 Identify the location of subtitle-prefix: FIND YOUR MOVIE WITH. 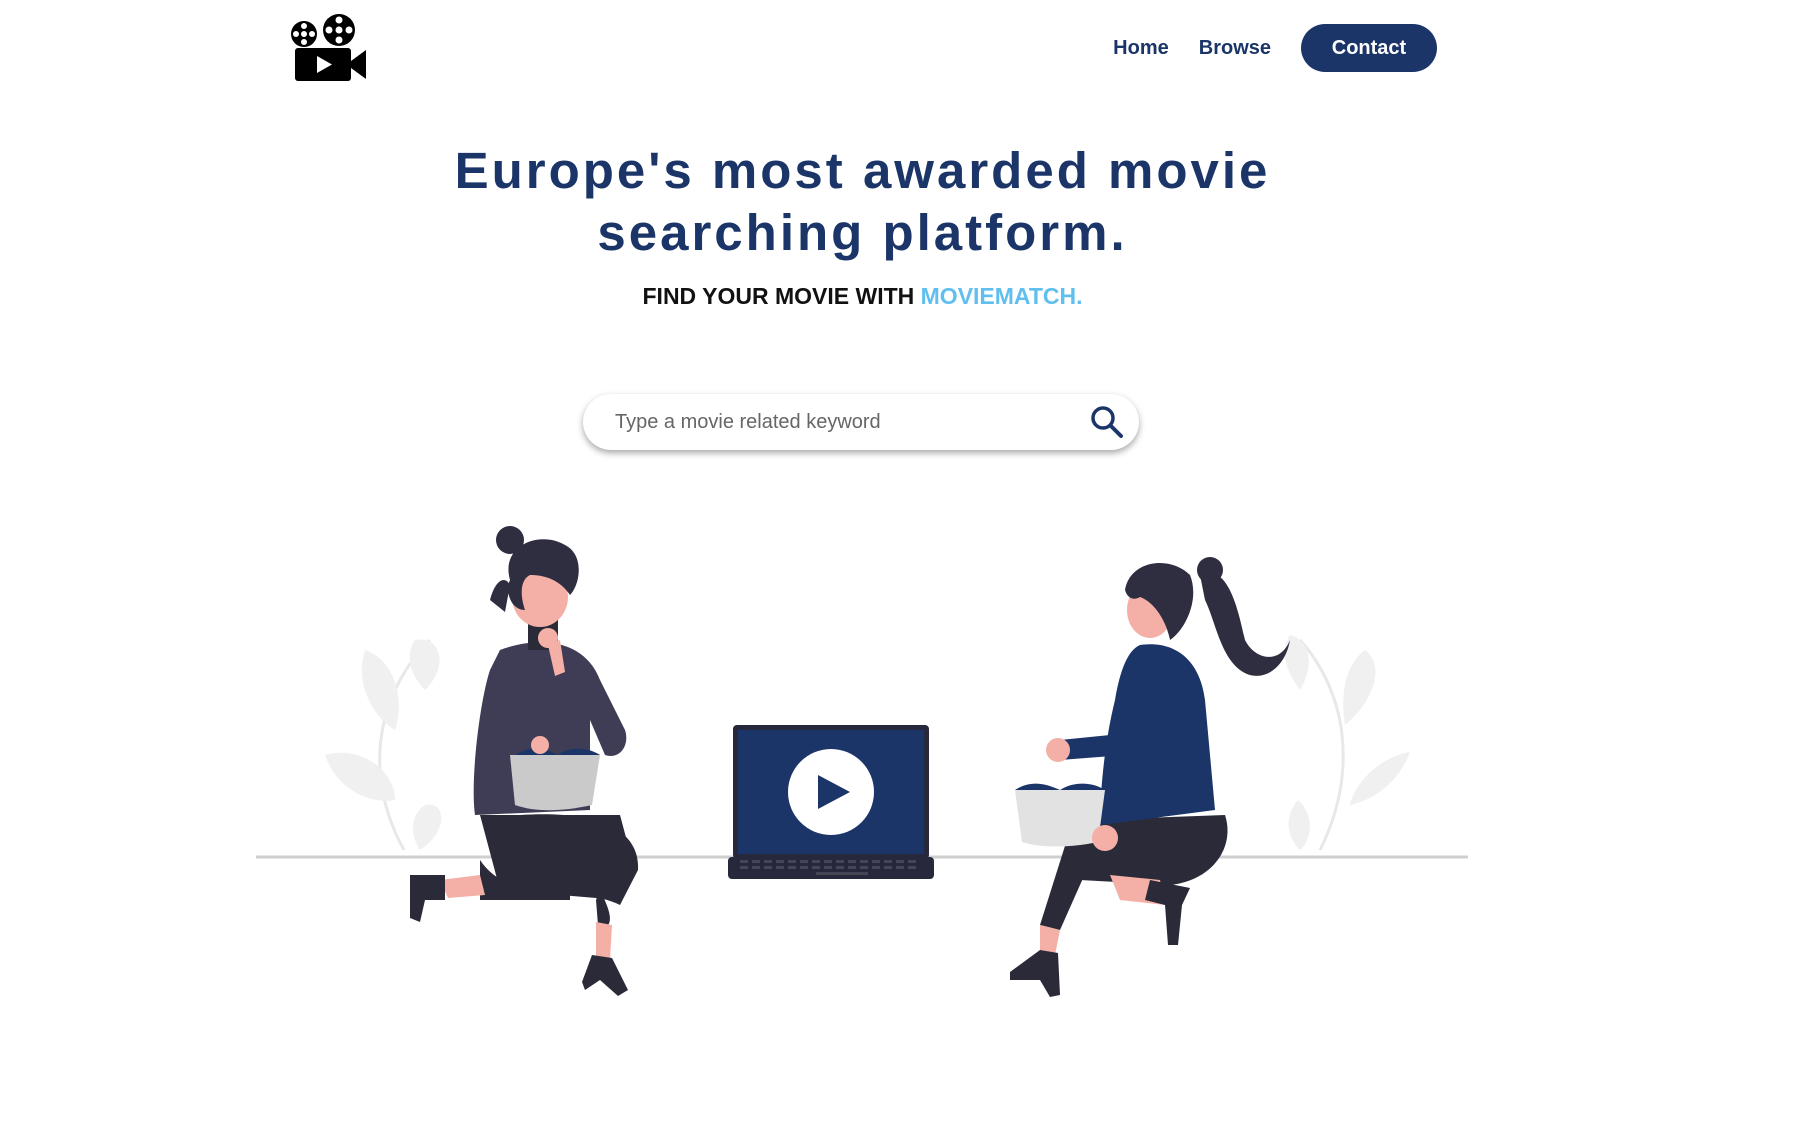
(778, 296).